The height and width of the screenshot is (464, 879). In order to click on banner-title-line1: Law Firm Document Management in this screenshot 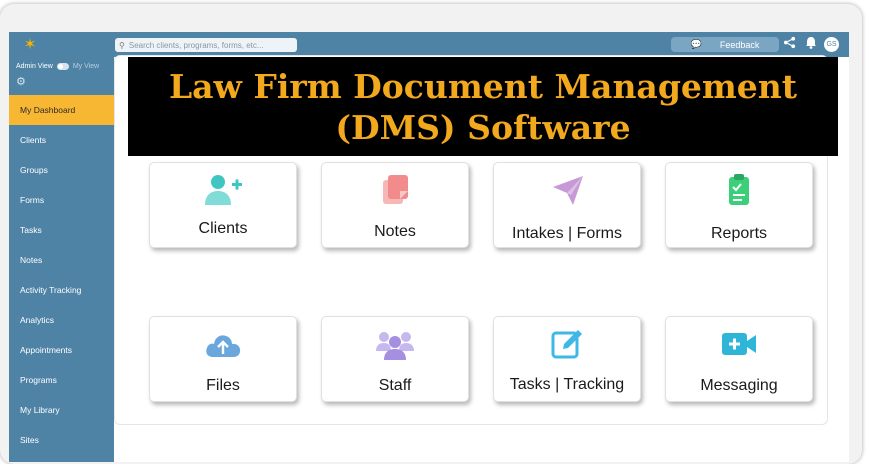, I will do `click(483, 86)`.